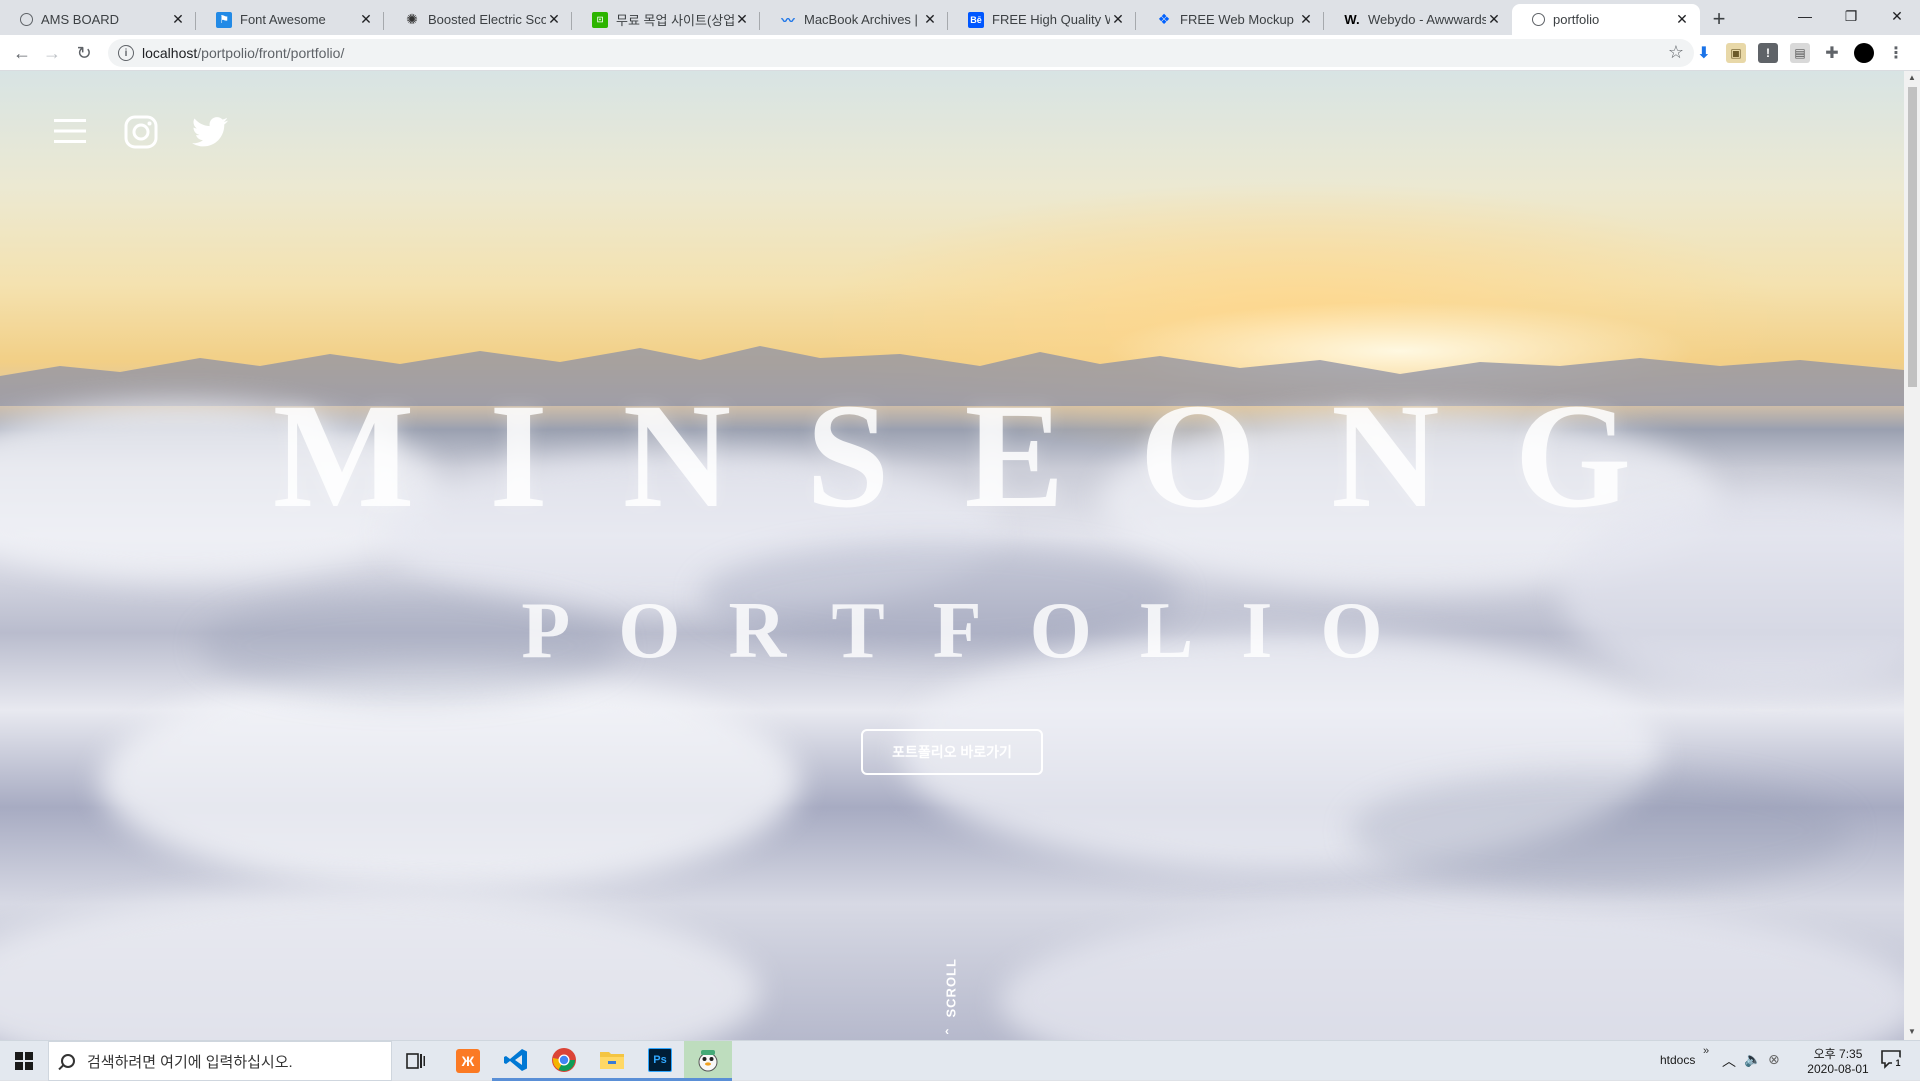  Describe the element at coordinates (1774, 1059) in the screenshot. I see `network-disconnected-icon: ⊗` at that location.